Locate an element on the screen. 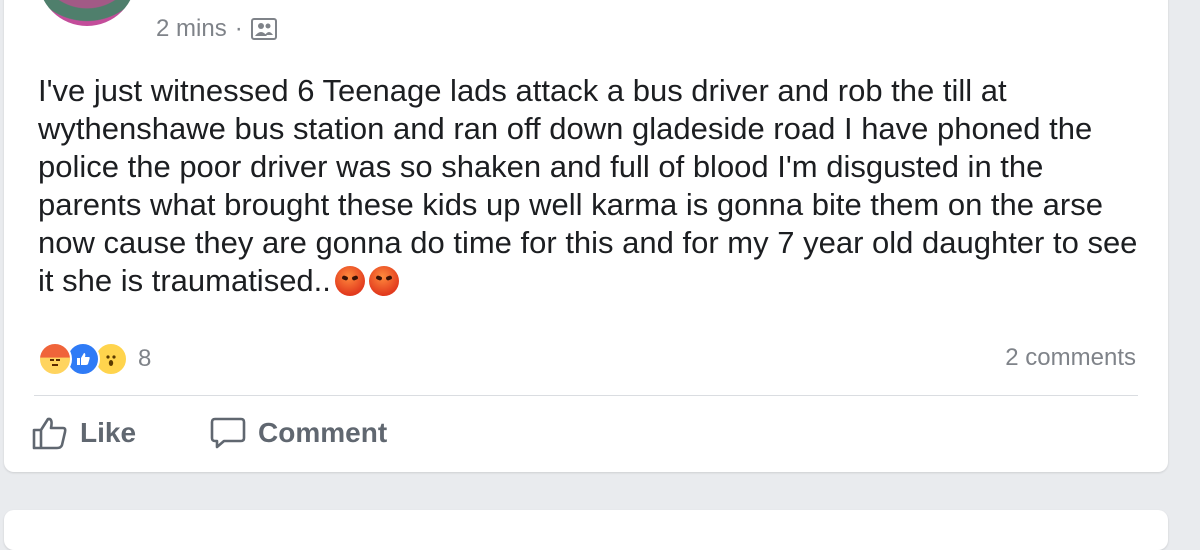  like-button: Like is located at coordinates (84, 433).